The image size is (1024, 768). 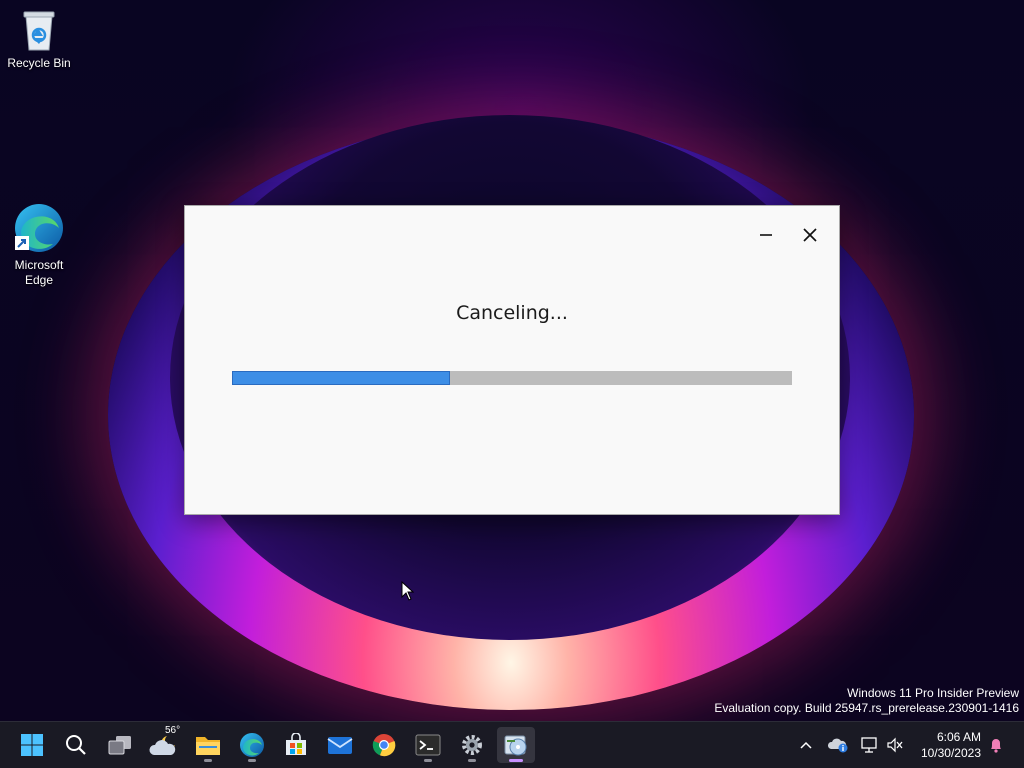 What do you see at coordinates (39, 272) in the screenshot?
I see `edge-shortcut-label: Microsoft Edge` at bounding box center [39, 272].